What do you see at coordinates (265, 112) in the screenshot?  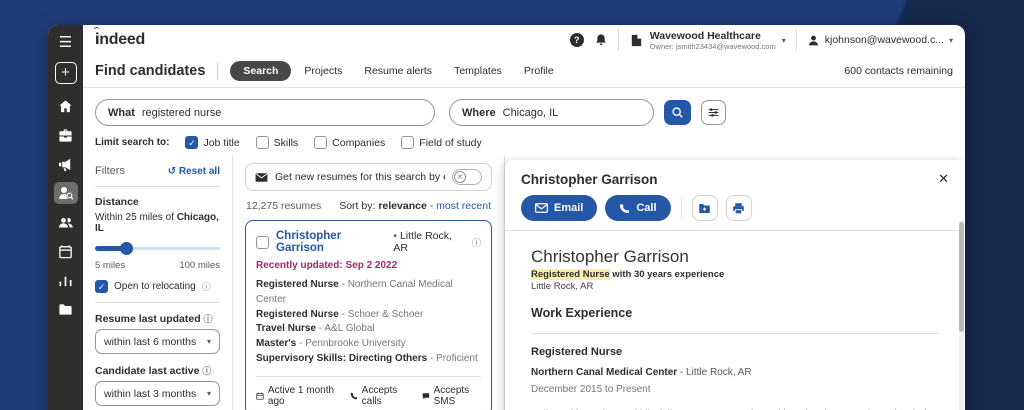 I see `what-input: What registered nurse` at bounding box center [265, 112].